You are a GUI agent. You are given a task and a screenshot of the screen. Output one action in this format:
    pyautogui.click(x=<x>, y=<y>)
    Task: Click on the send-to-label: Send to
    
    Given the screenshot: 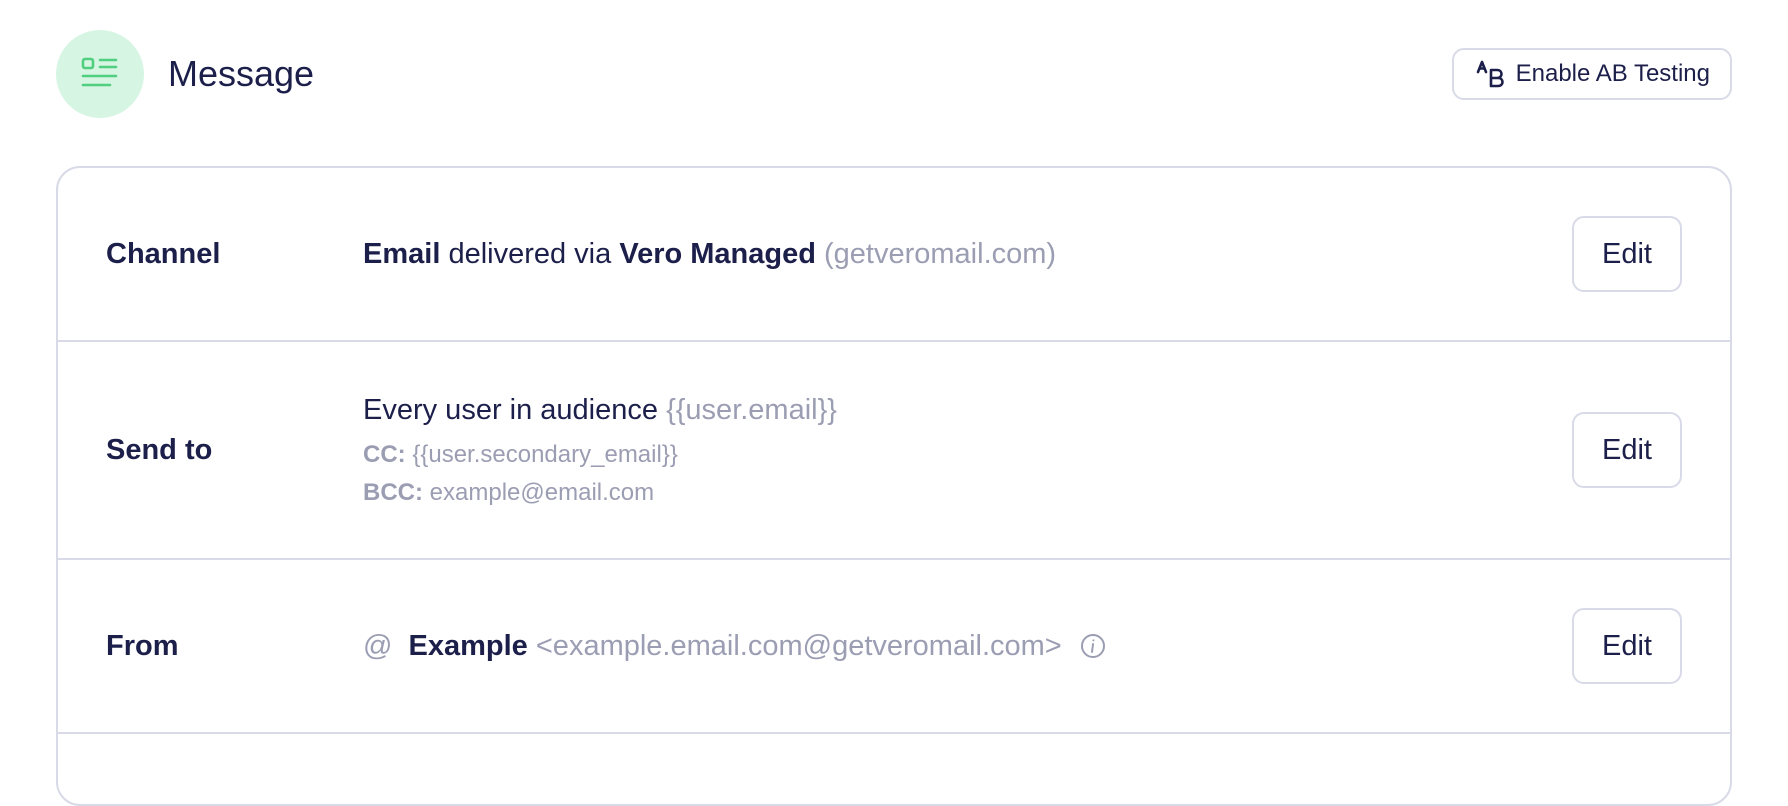 What is the action you would take?
    pyautogui.click(x=159, y=449)
    